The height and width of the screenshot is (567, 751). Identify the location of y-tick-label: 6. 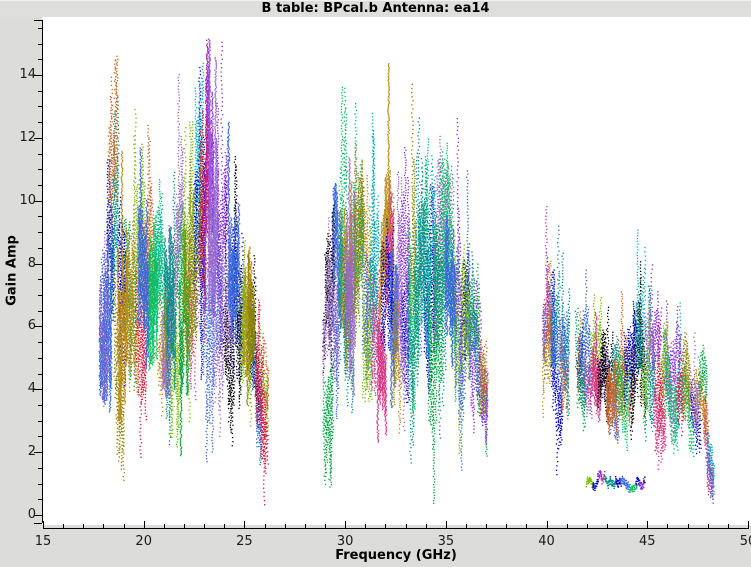
(31, 326).